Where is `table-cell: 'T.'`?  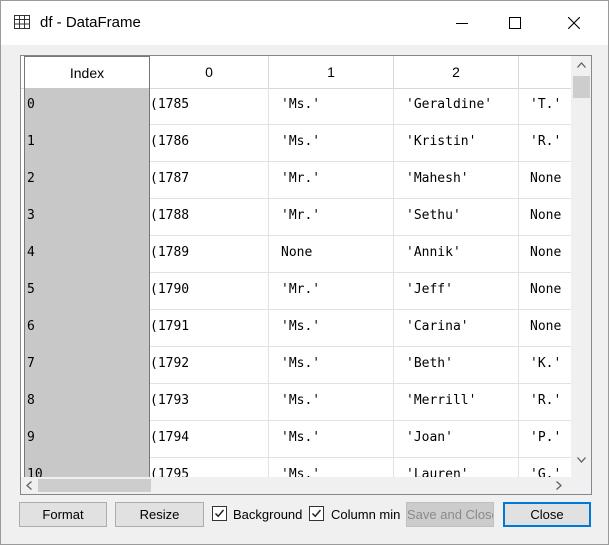 table-cell: 'T.' is located at coordinates (545, 106).